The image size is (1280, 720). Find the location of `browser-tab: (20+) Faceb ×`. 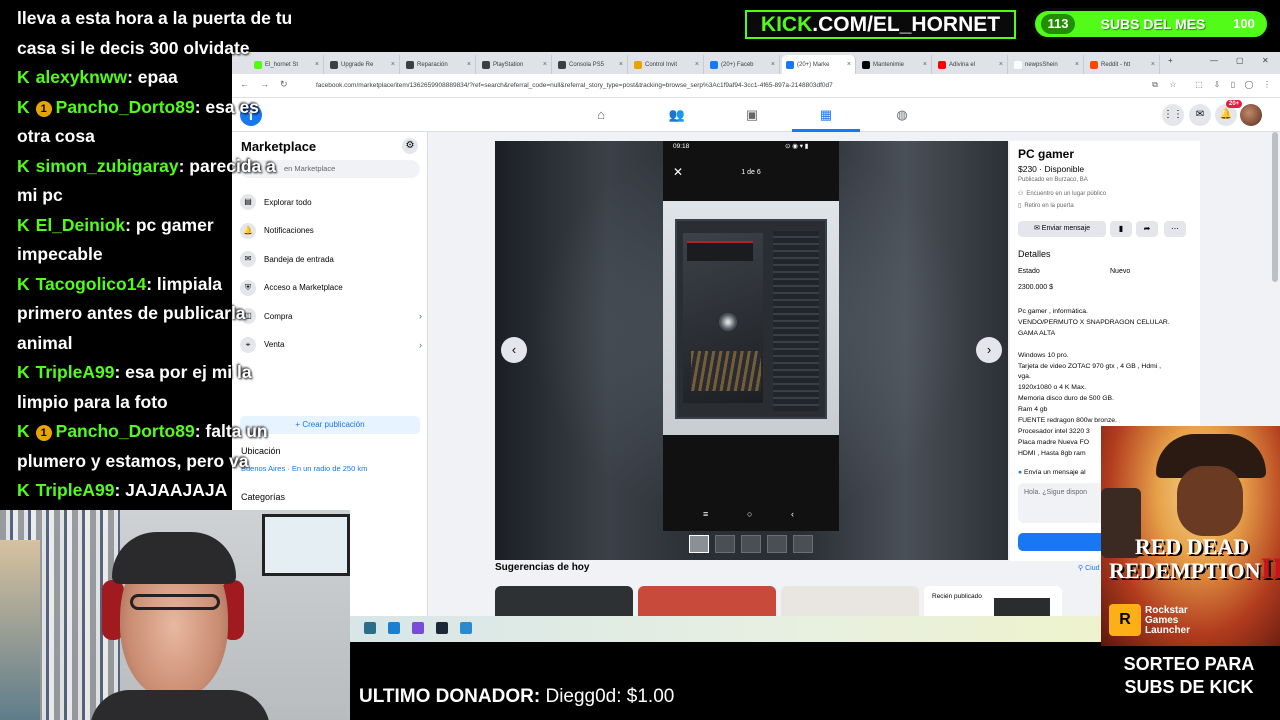

browser-tab: (20+) Faceb × is located at coordinates (743, 64).